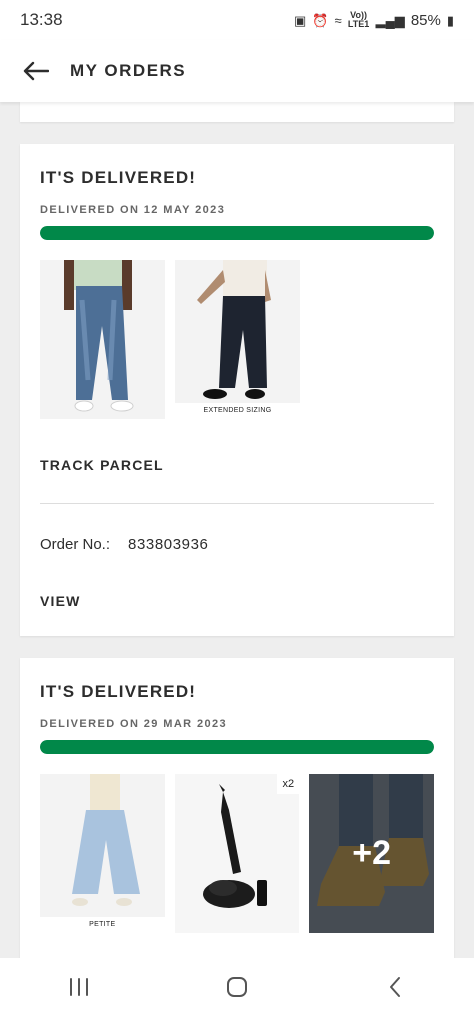 The height and width of the screenshot is (1016, 474). What do you see at coordinates (425, 20) in the screenshot?
I see `battery-level: 85%` at bounding box center [425, 20].